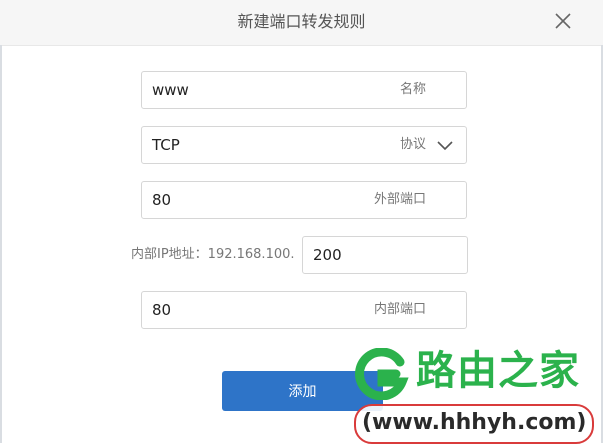 This screenshot has height=444, width=603. I want to click on internal-port-value: 80, so click(162, 310).